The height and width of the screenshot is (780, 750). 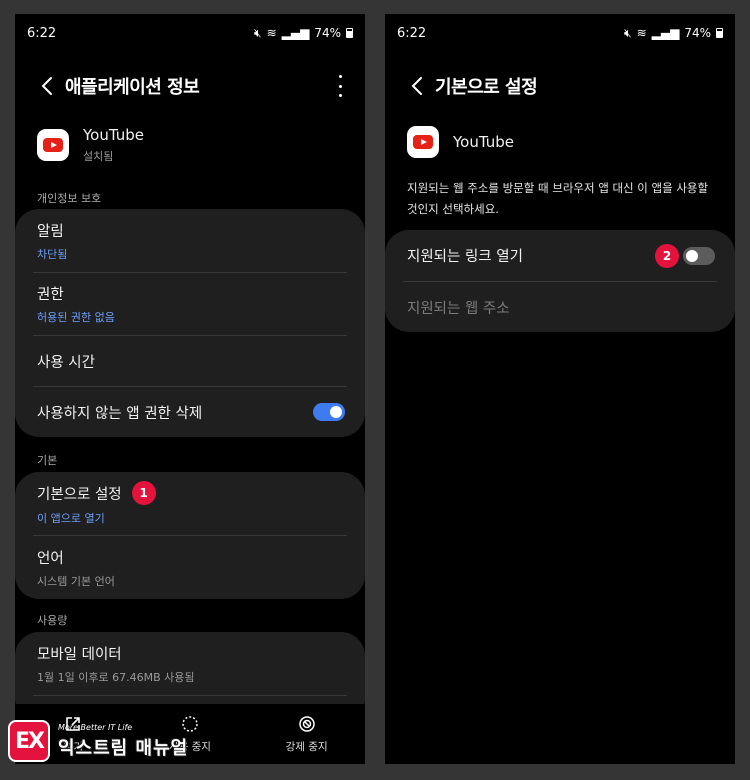 What do you see at coordinates (307, 734) in the screenshot?
I see `force-stop-button: 강제 중지` at bounding box center [307, 734].